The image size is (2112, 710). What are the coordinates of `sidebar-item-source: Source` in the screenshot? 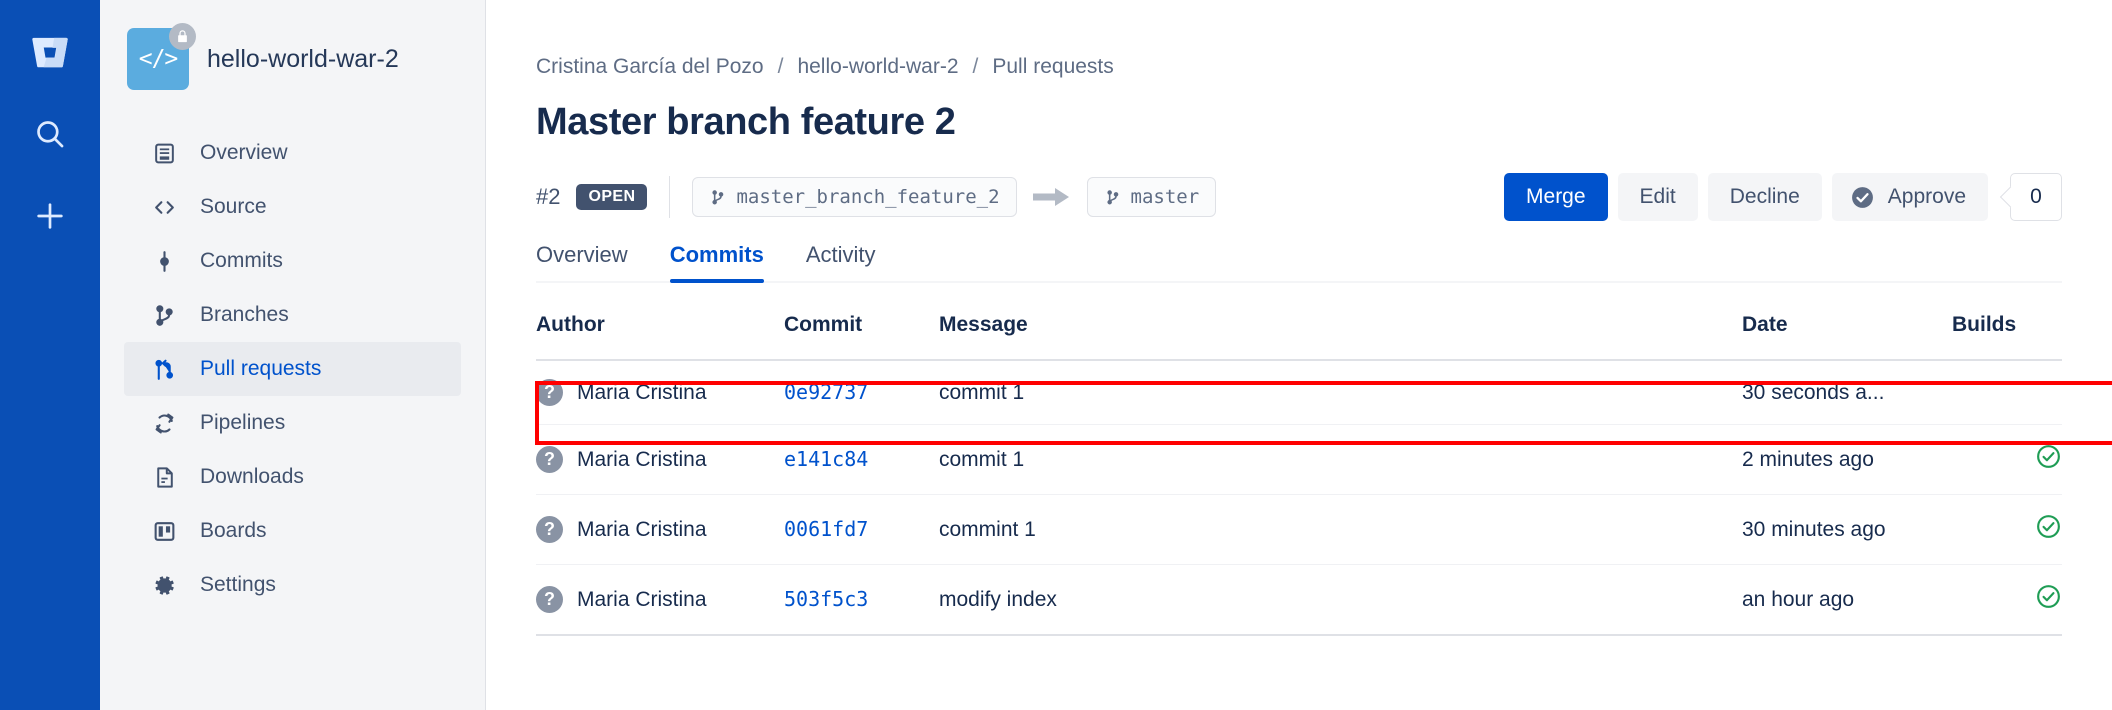 It's located at (292, 207).